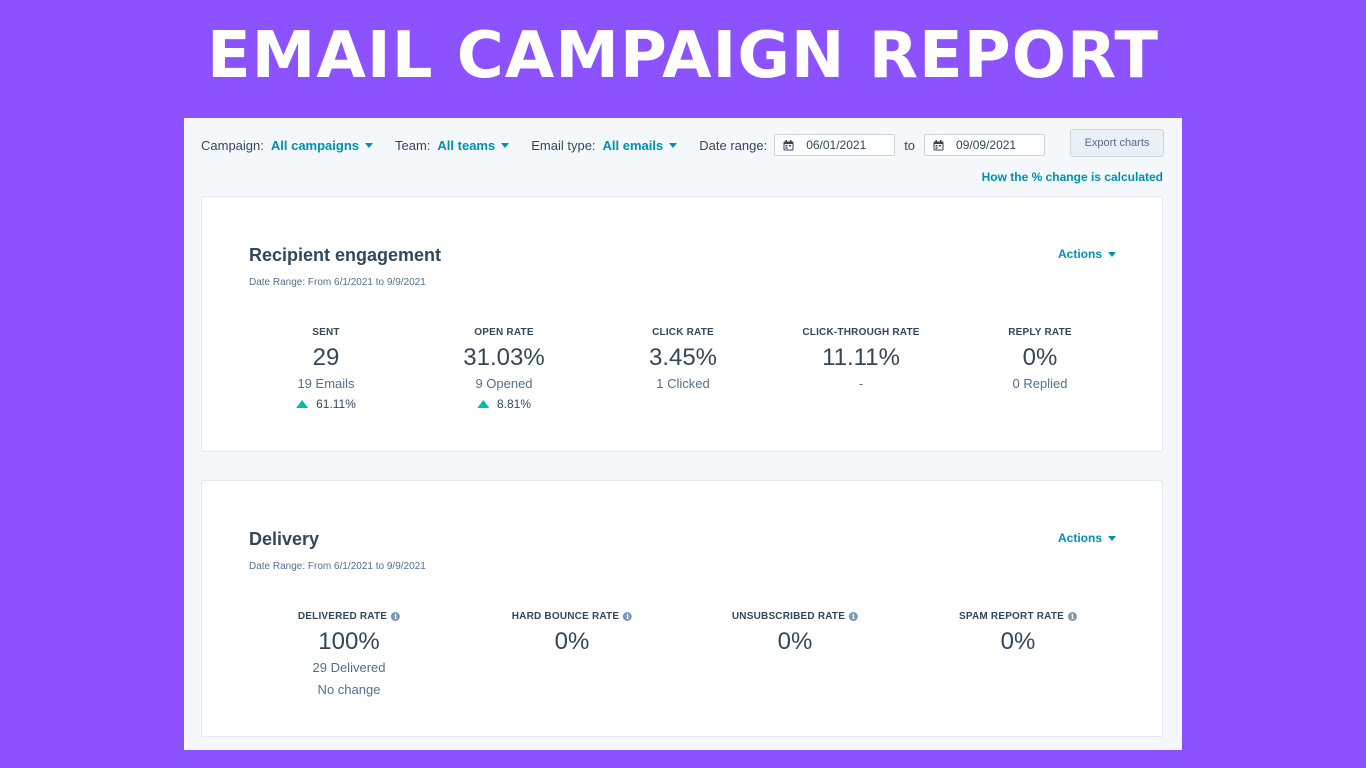  I want to click on metric-sub: 1 Clicked, so click(683, 383).